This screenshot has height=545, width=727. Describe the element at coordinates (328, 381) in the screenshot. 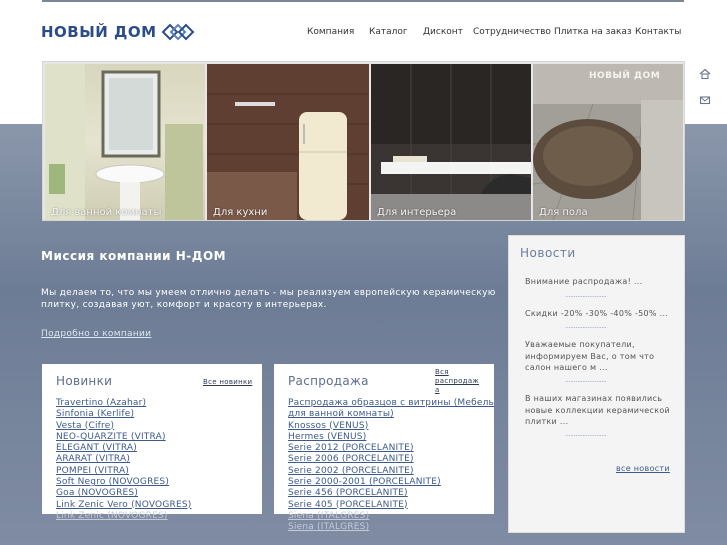

I see `sale-title: Распродажа` at that location.